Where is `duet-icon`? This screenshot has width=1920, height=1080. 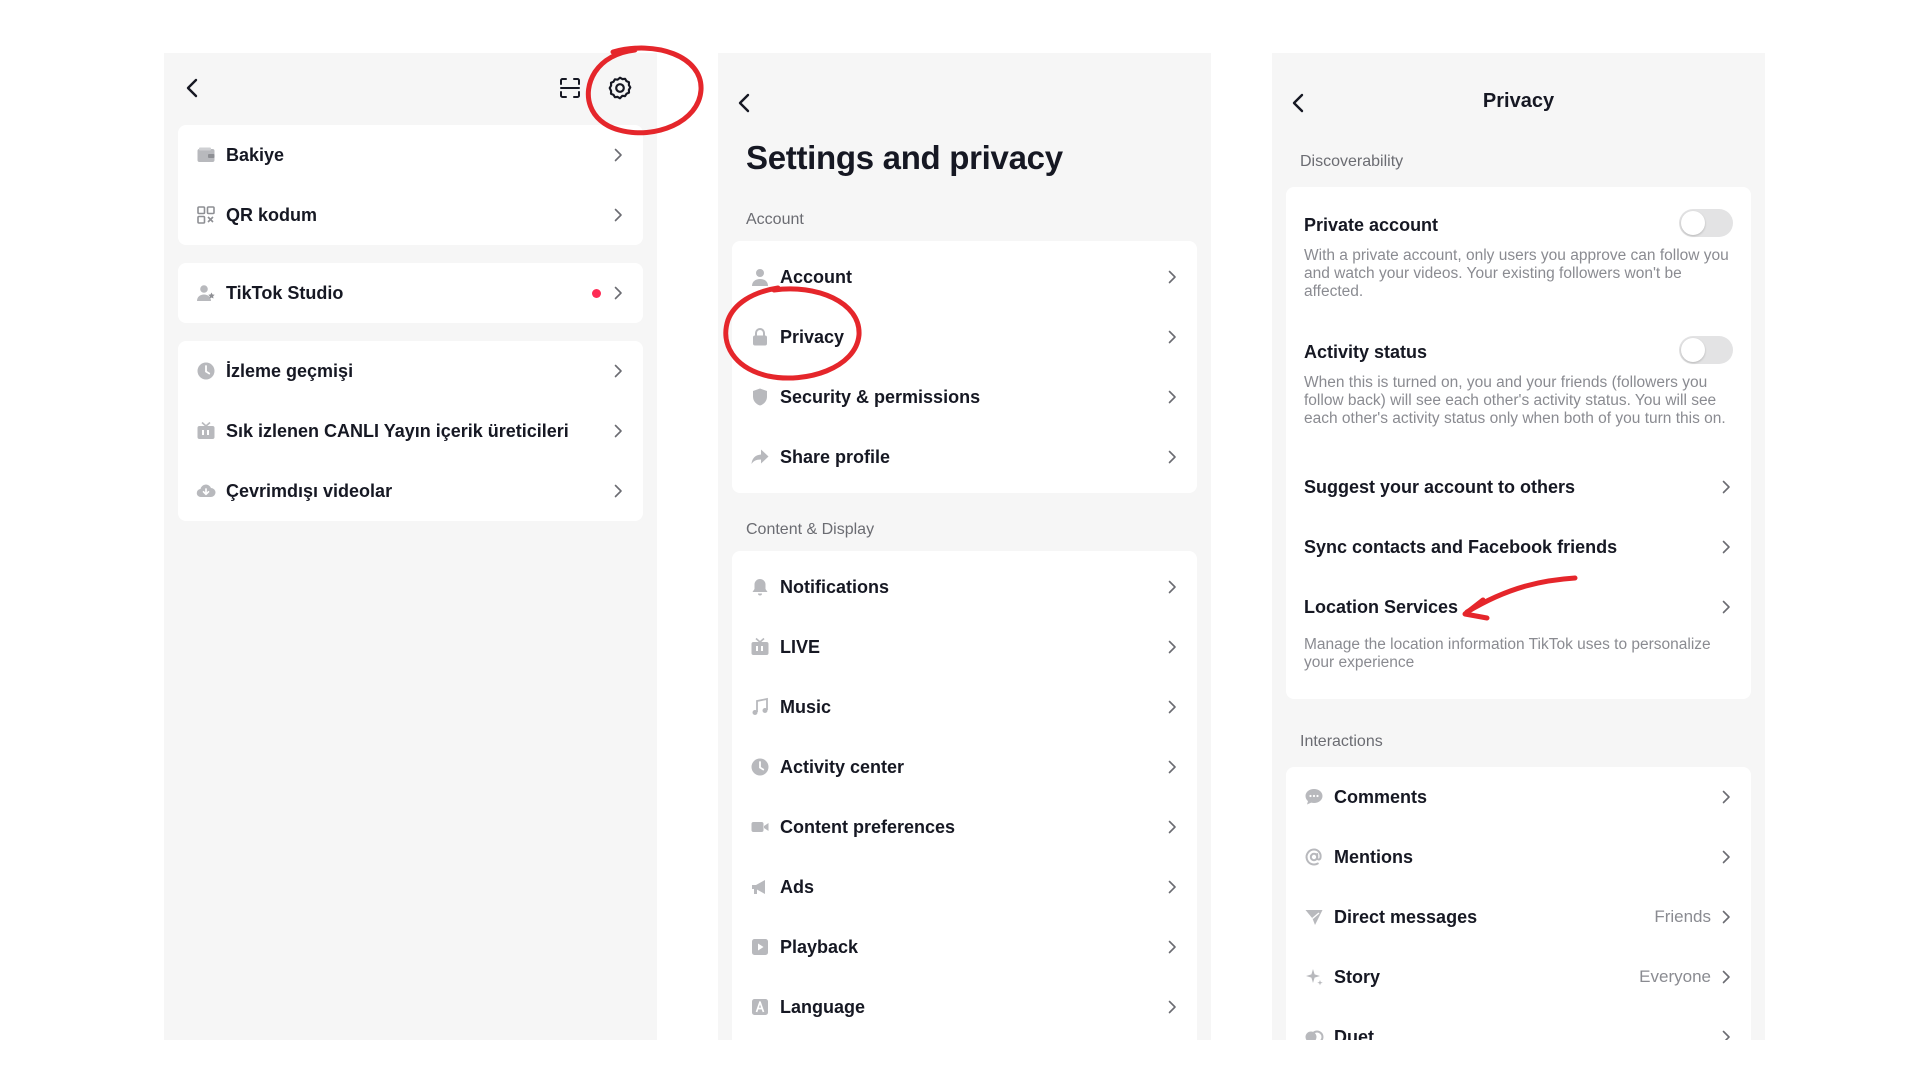
duet-icon is located at coordinates (1314, 1033).